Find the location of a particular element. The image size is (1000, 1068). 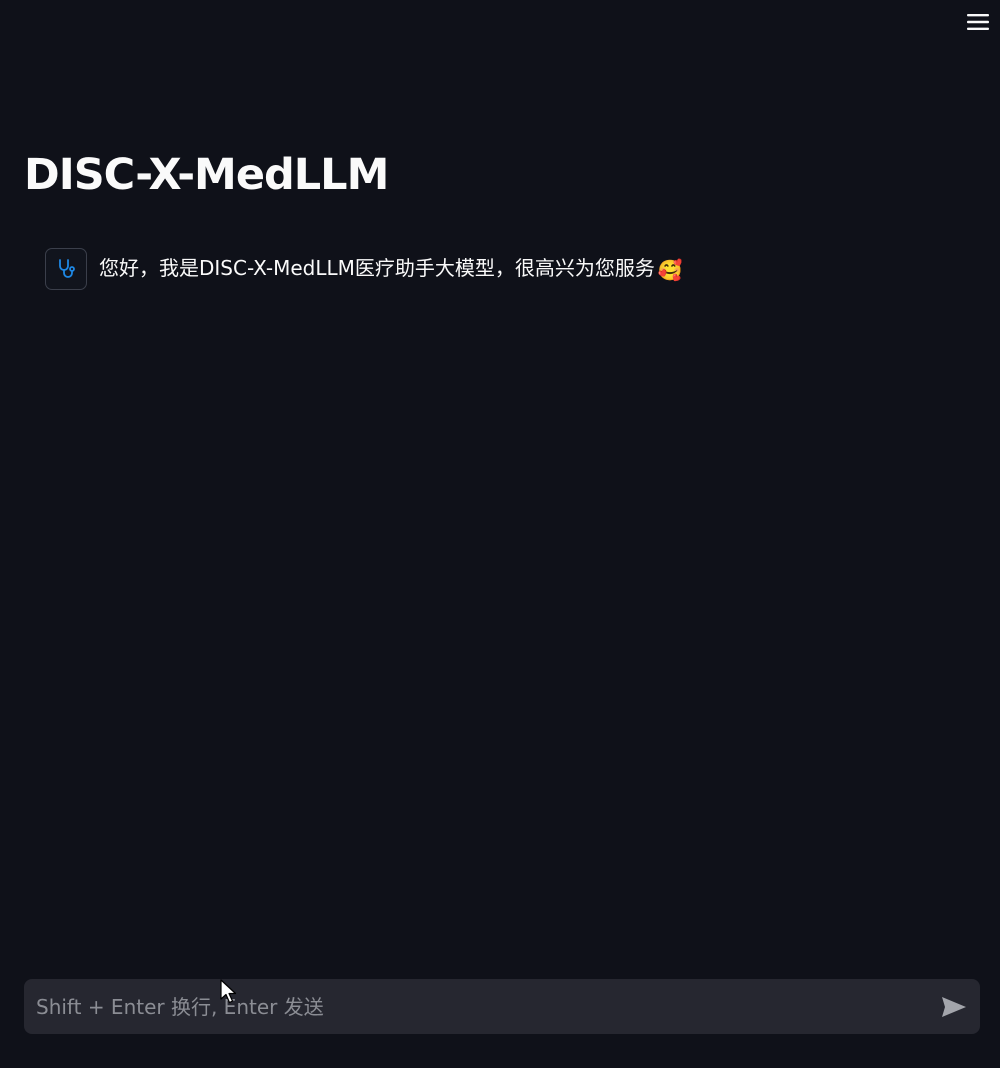

chat-input-container is located at coordinates (502, 1006).